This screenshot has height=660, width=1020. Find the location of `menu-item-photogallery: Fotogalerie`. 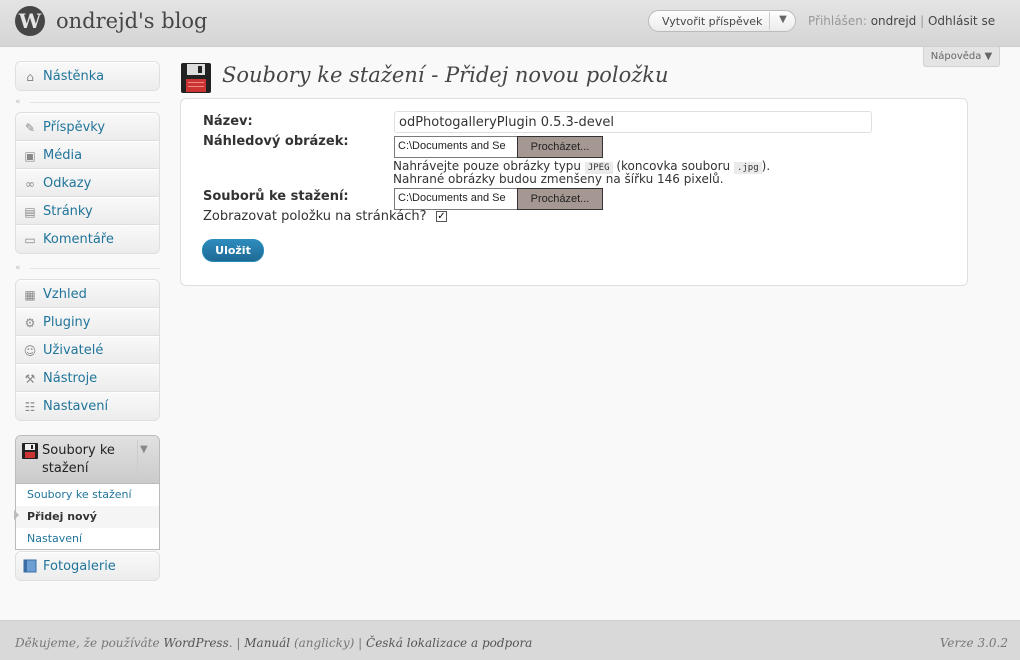

menu-item-photogallery: Fotogalerie is located at coordinates (87, 566).